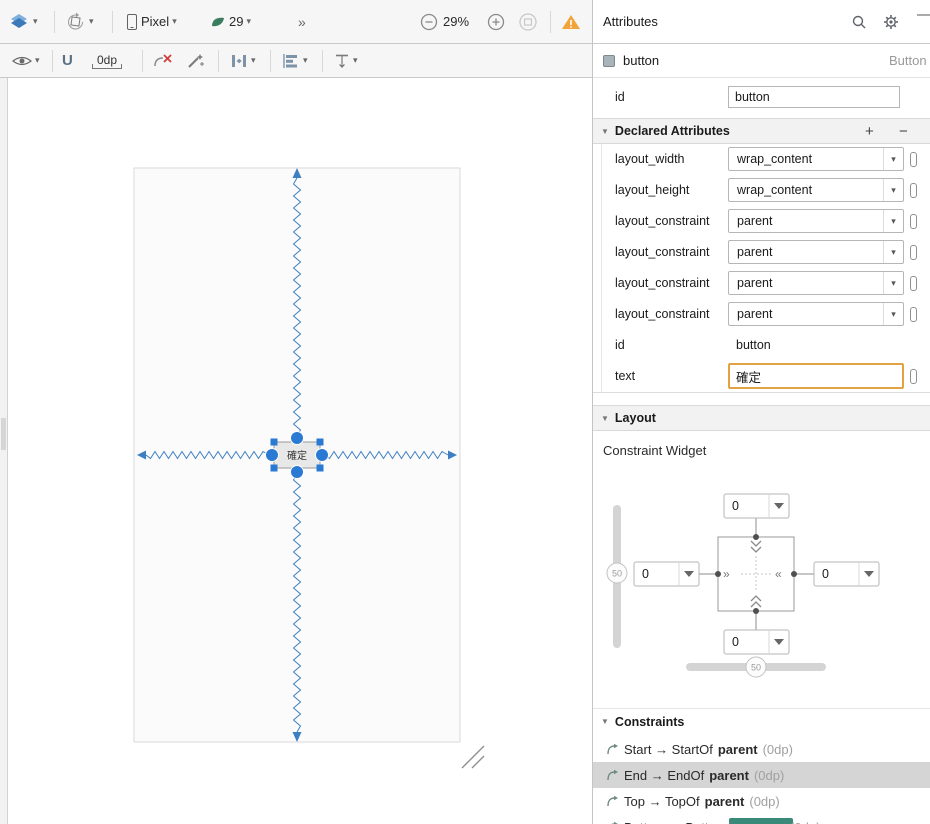 The width and height of the screenshot is (930, 824). I want to click on gear-icon, so click(891, 23).